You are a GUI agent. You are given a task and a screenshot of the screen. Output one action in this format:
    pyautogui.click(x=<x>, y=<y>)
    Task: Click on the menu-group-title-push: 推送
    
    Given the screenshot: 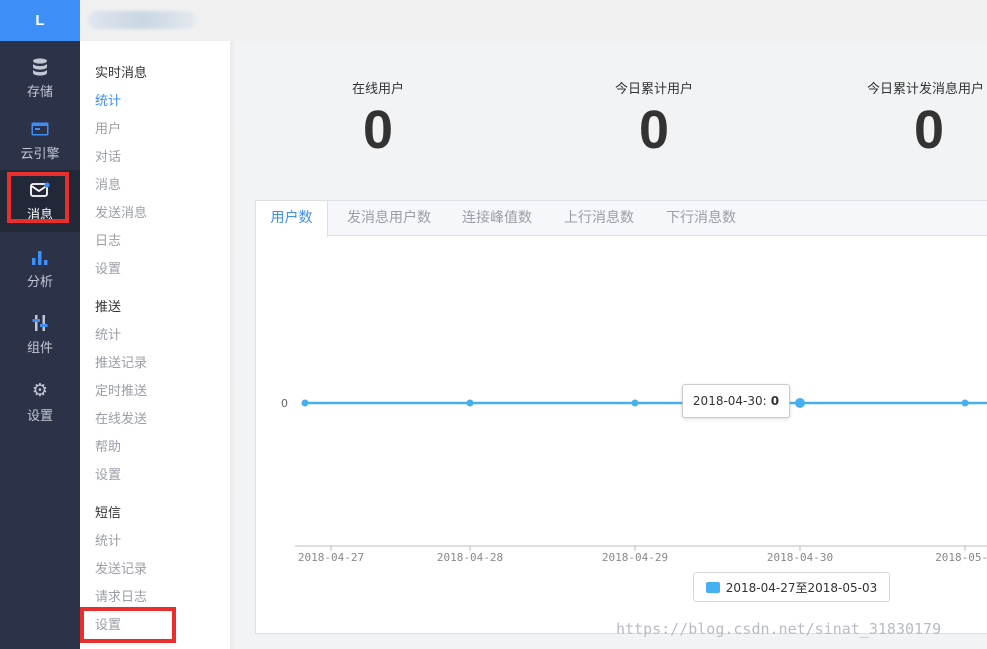 What is the action you would take?
    pyautogui.click(x=108, y=307)
    